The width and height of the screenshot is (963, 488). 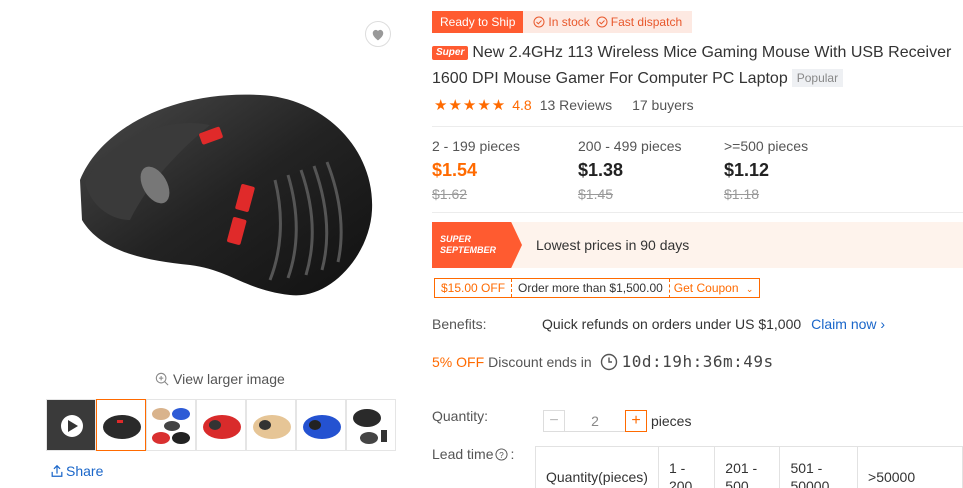 I want to click on mice-group-icon, so click(x=171, y=426).